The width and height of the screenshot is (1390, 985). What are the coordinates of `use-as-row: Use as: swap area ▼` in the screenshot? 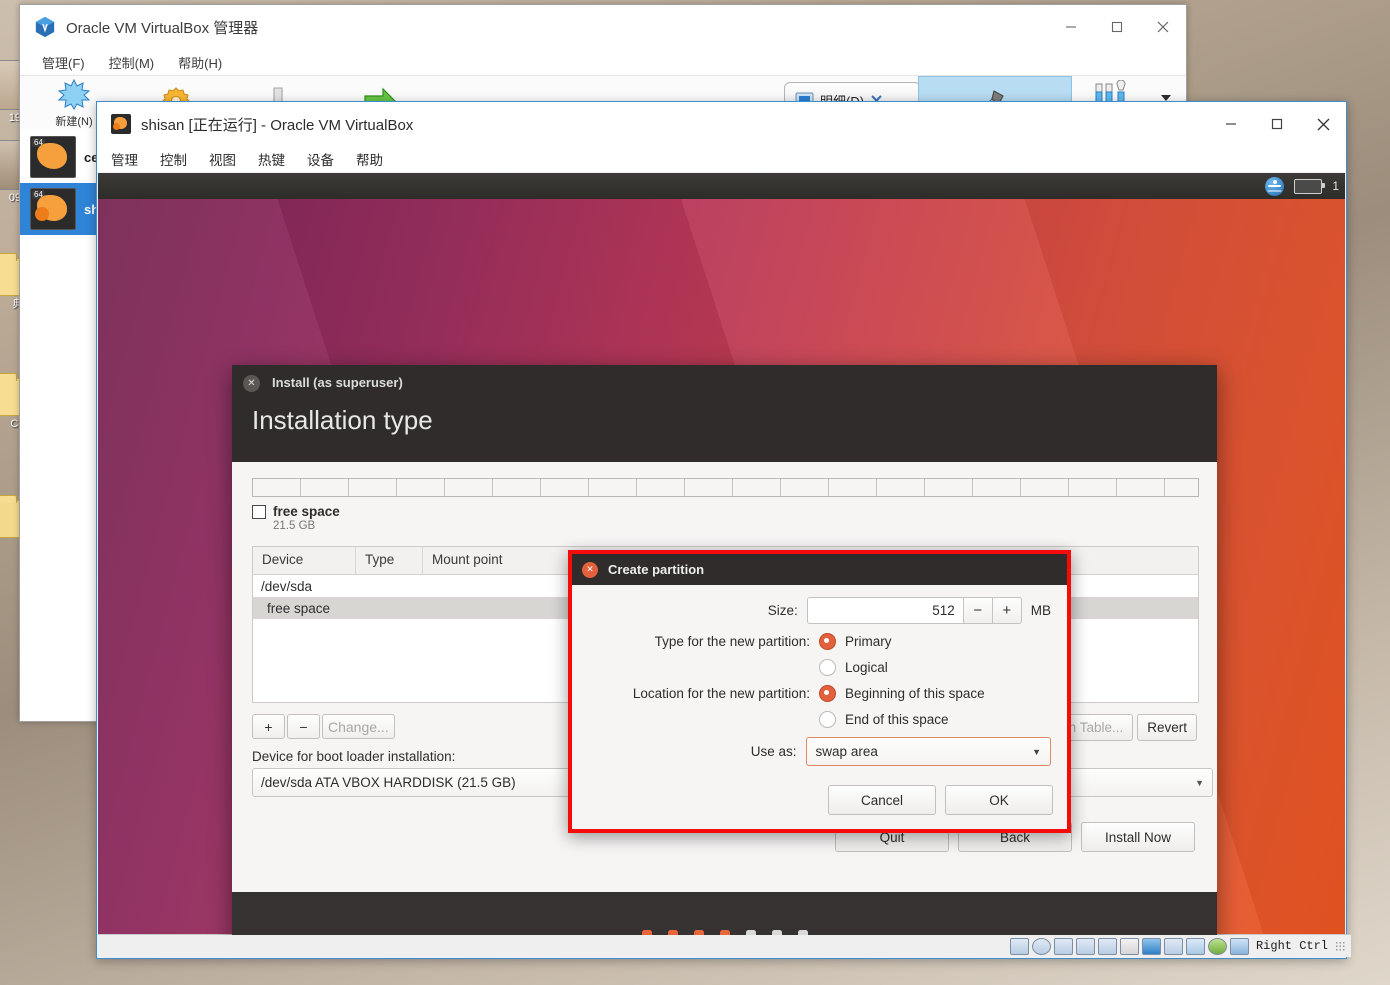 It's located at (819, 751).